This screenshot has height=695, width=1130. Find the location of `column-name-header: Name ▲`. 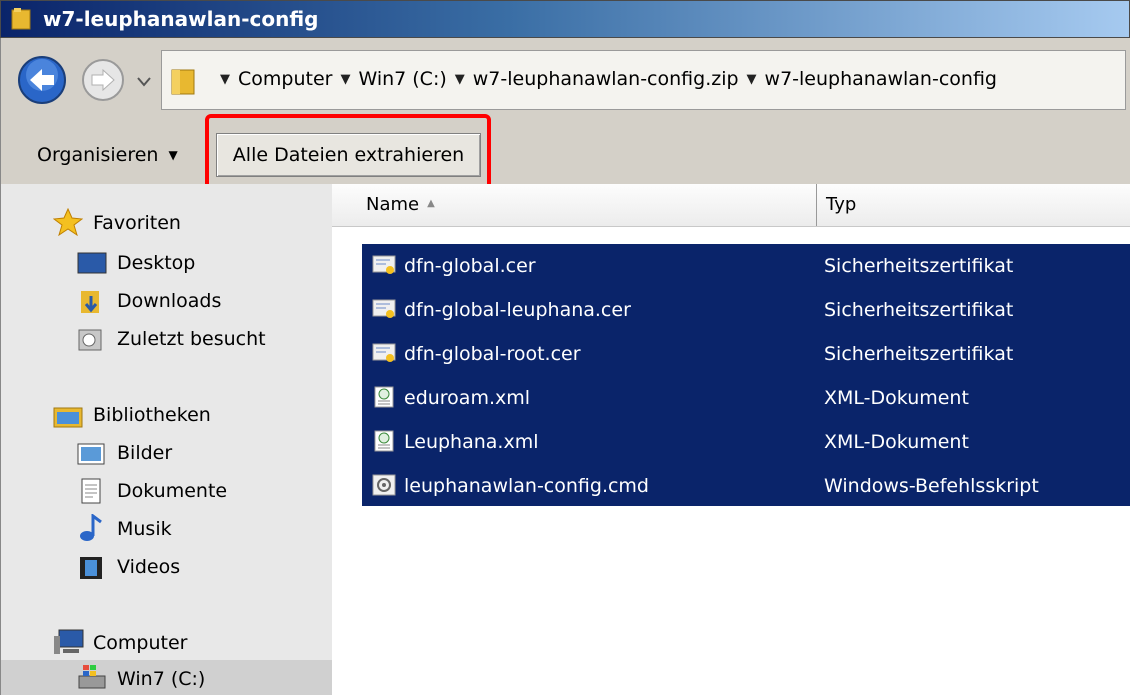

column-name-header: Name ▲ is located at coordinates (400, 204).